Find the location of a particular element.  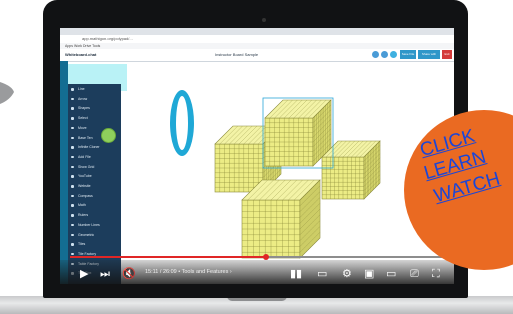

video-progress-remaining is located at coordinates (360, 257).